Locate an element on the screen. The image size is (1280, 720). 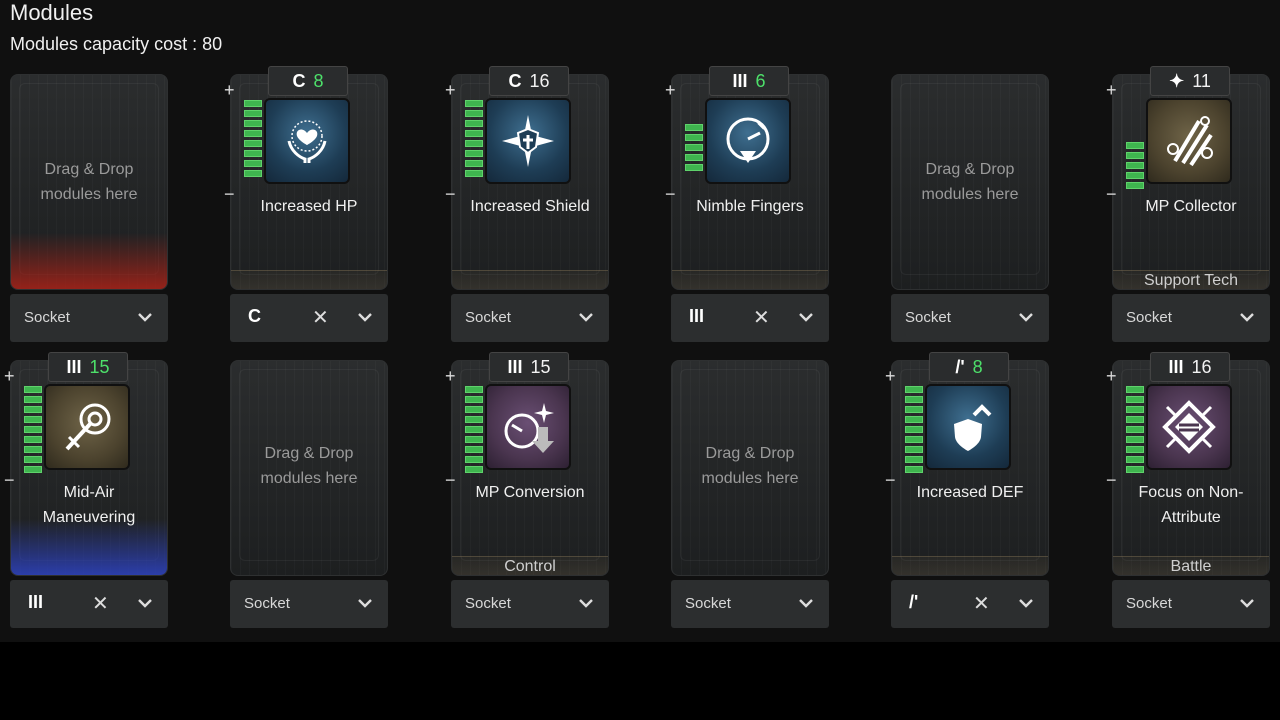
module-slot-4: III 6 + − Nimble Fingers III ✕ is located at coordinates (747, 205).